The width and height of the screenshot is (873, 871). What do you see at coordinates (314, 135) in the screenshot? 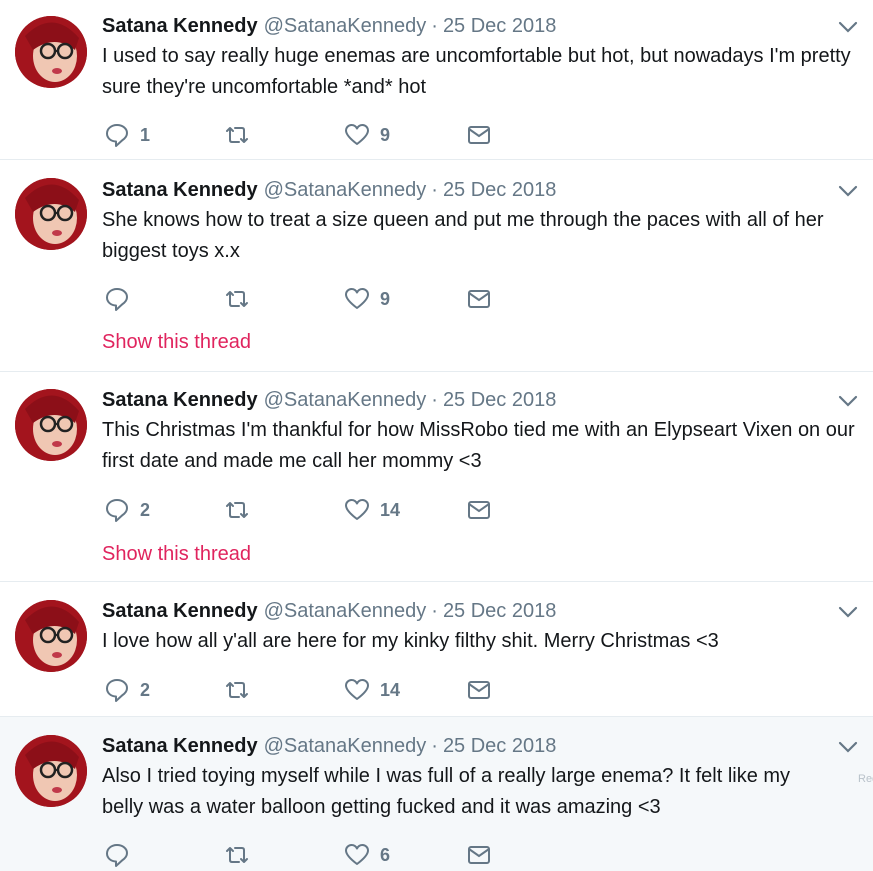
I see `tweet-actions: 1 9` at bounding box center [314, 135].